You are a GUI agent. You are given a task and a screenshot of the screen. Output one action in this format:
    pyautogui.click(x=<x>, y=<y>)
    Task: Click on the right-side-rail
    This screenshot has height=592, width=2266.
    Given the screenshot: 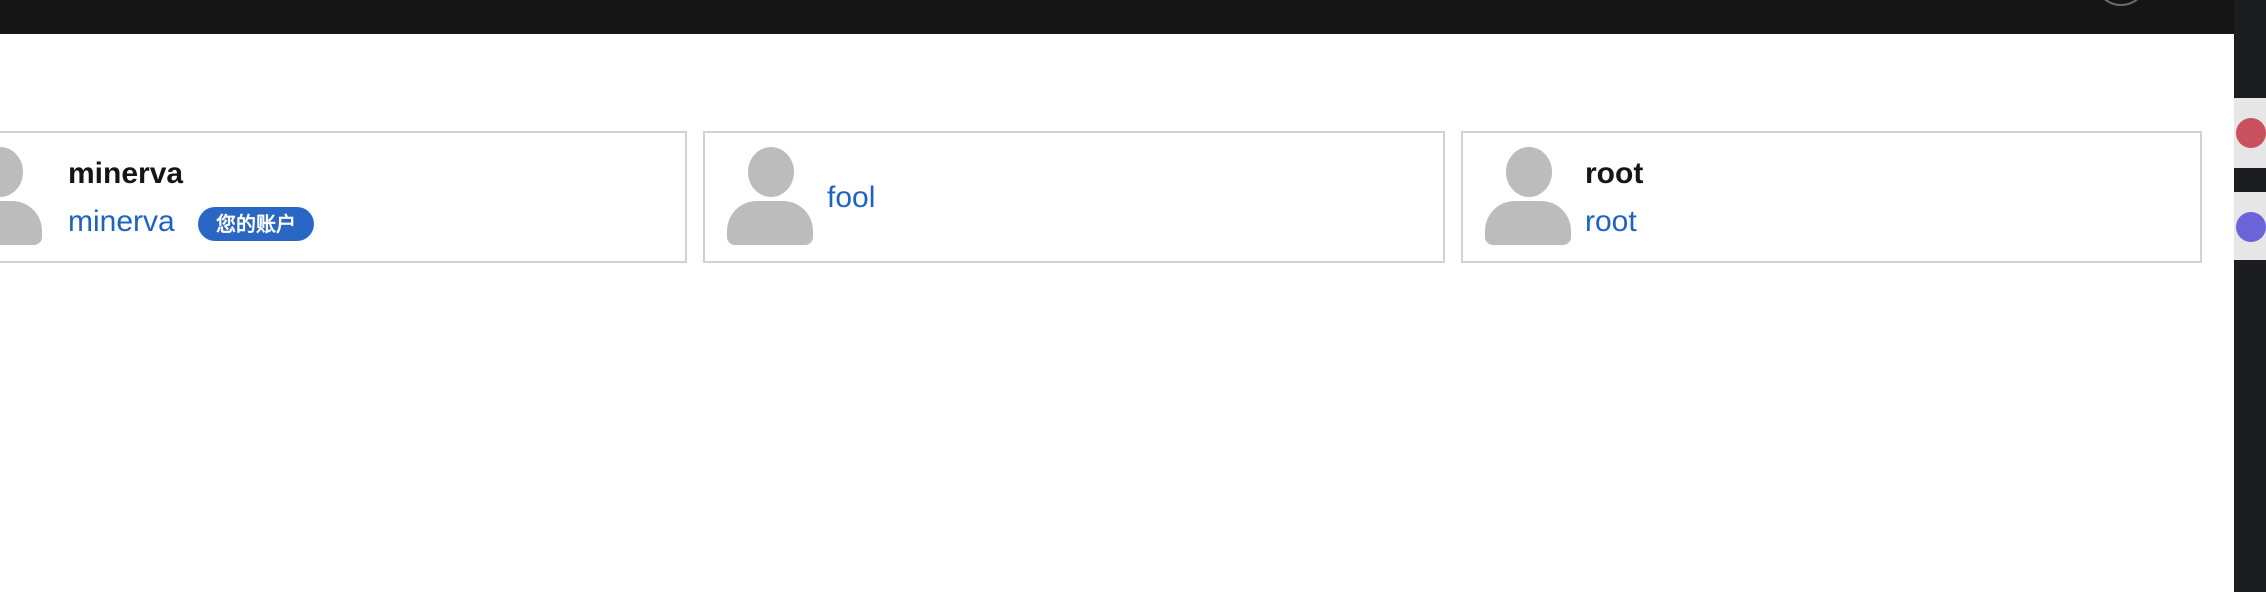 What is the action you would take?
    pyautogui.click(x=2250, y=296)
    